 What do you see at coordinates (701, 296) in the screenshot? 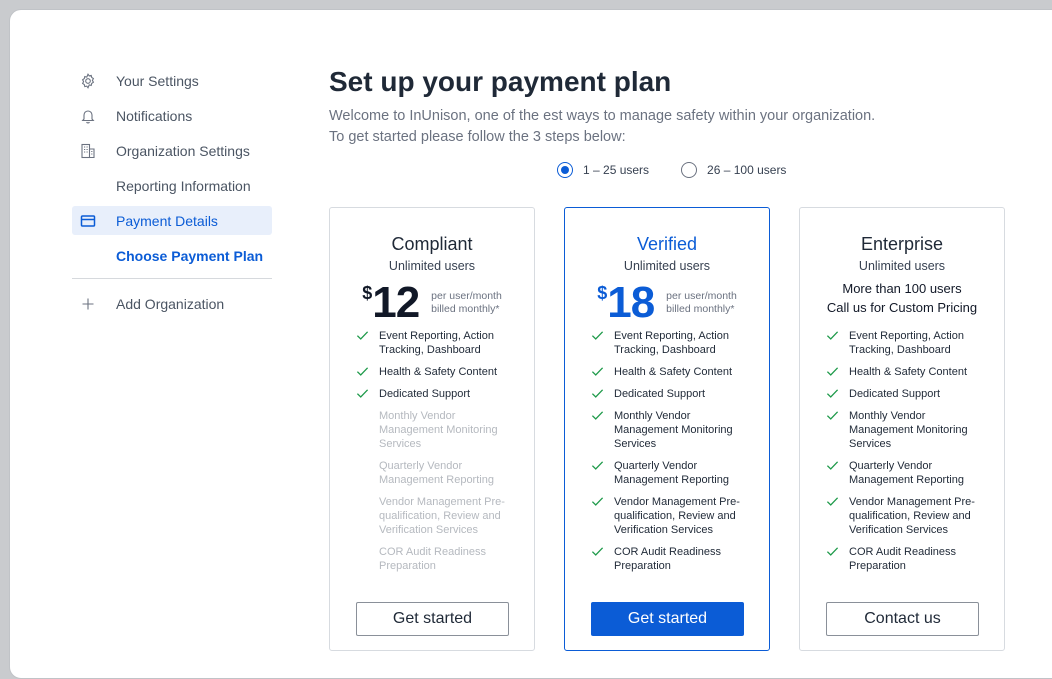
I see `price-note-line: per user/month` at bounding box center [701, 296].